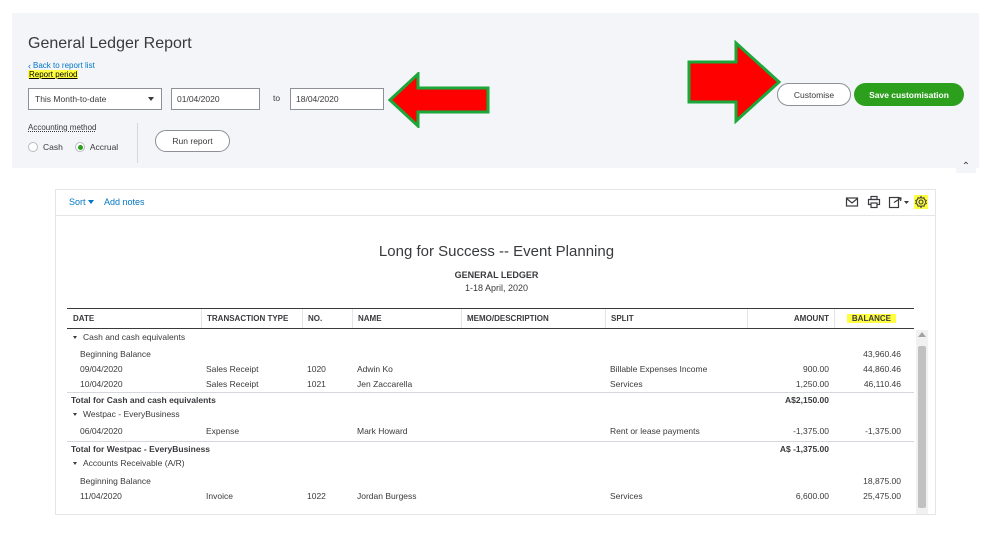 The image size is (999, 558). I want to click on group-label: Accounts Receivable (A/R), so click(134, 463).